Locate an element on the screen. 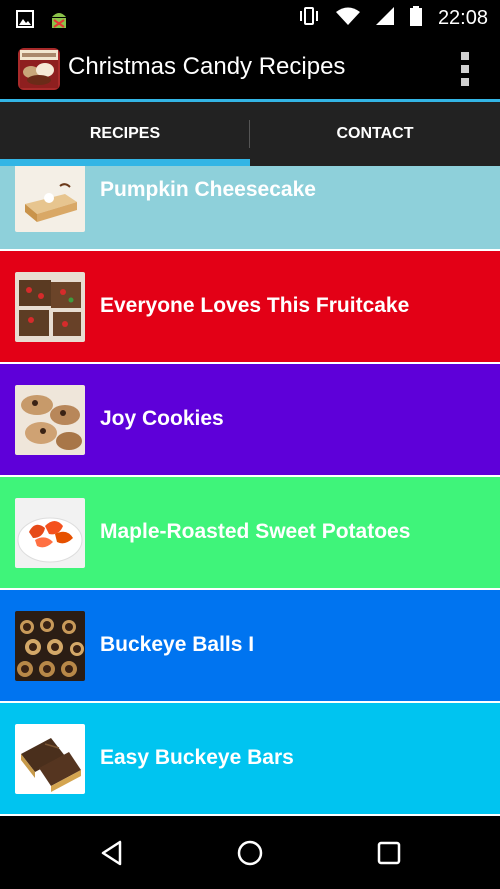 This screenshot has height=889, width=500. recipe-title: Maple-Roasted Sweet Potatoes is located at coordinates (255, 531).